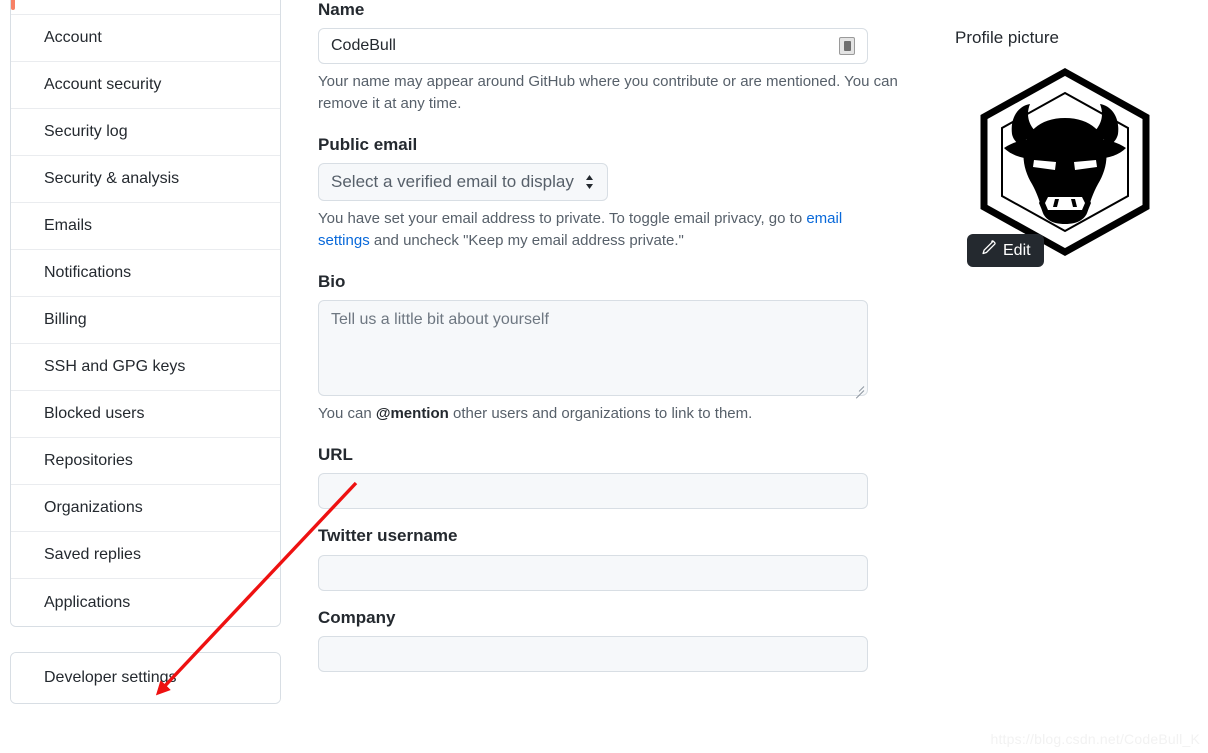 The image size is (1208, 753). I want to click on sidebar-item-label: SSH and GPG keys, so click(115, 366).